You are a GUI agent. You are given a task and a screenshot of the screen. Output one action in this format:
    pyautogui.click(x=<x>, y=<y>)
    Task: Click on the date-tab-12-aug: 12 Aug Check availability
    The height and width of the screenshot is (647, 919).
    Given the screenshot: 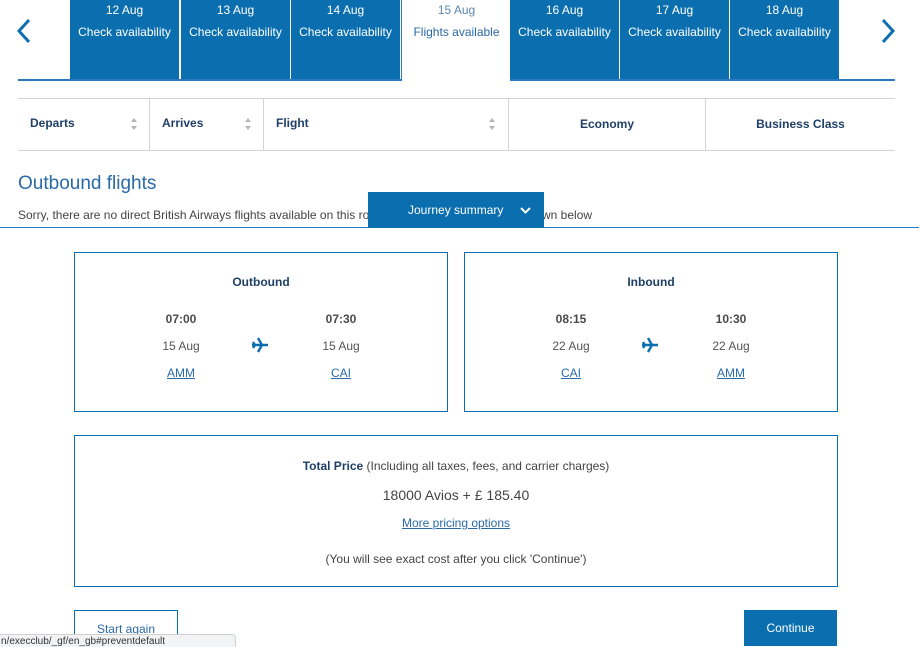 What is the action you would take?
    pyautogui.click(x=124, y=40)
    